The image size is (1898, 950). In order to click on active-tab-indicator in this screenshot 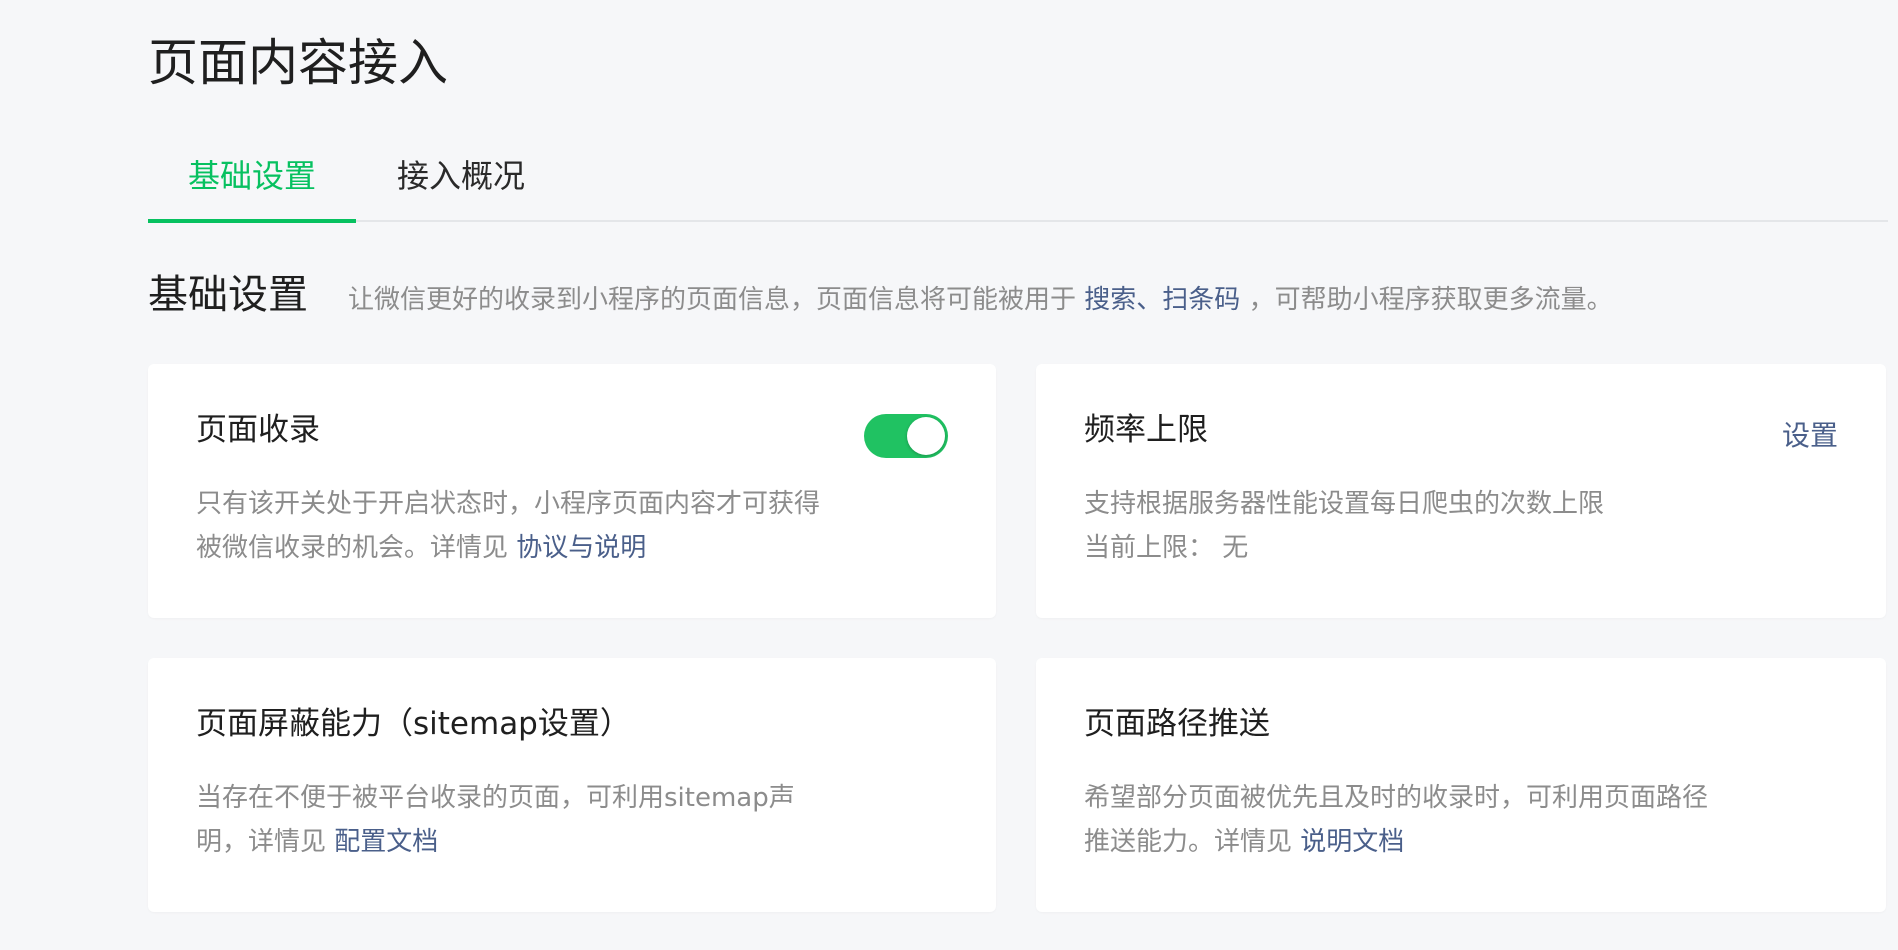, I will do `click(252, 221)`.